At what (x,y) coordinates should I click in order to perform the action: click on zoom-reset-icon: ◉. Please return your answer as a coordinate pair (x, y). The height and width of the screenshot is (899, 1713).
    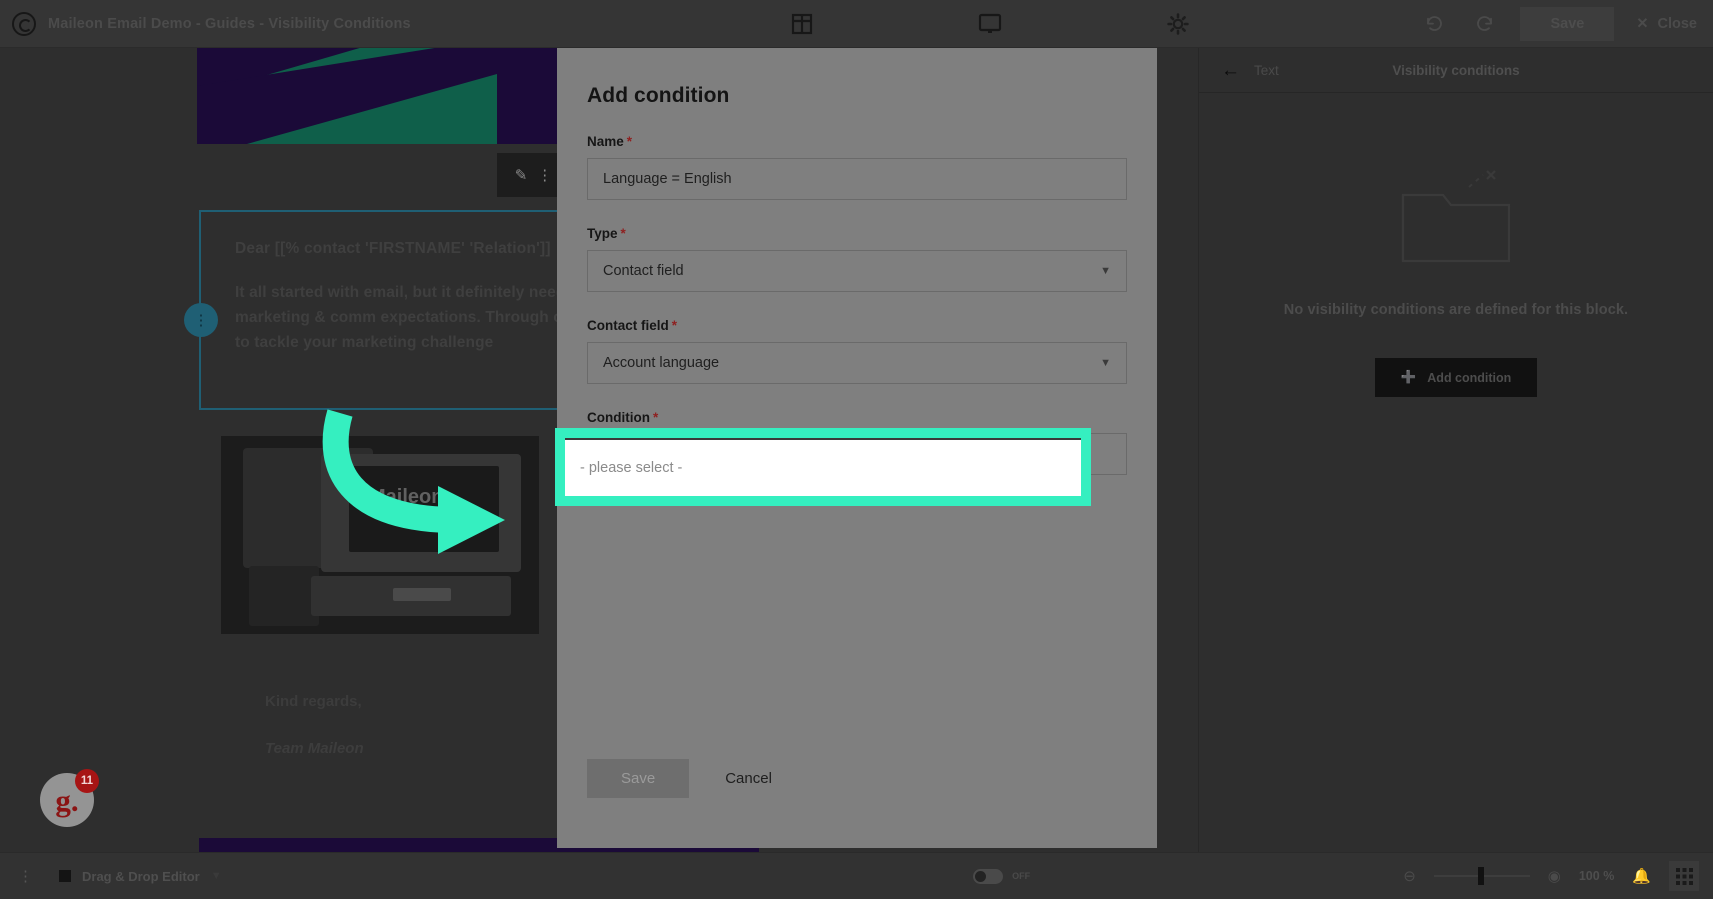
    Looking at the image, I should click on (1554, 876).